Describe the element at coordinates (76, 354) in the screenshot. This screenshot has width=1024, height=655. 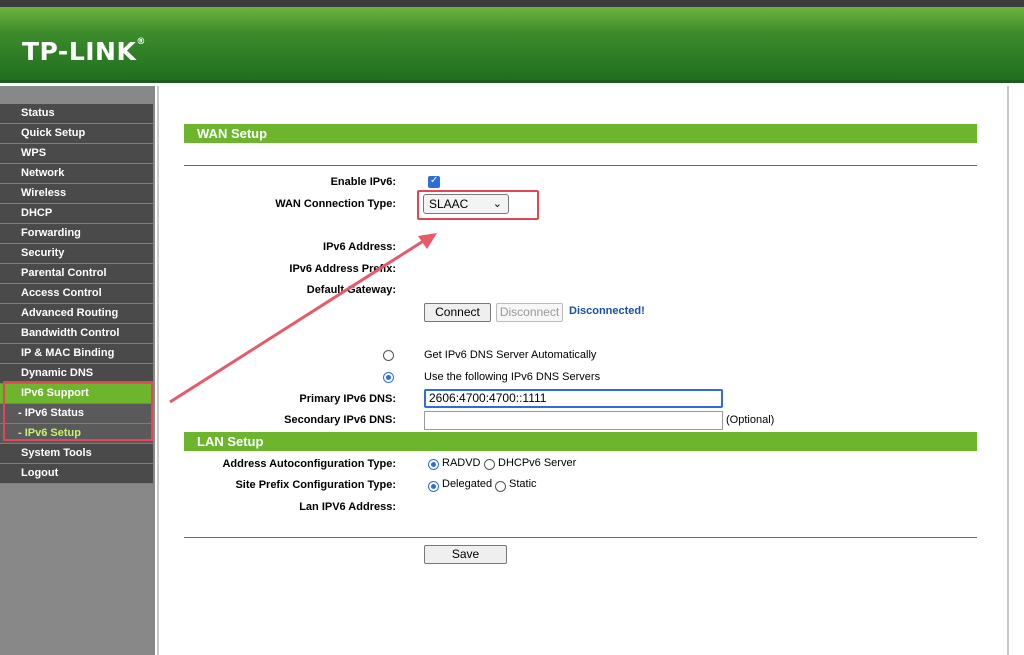
I see `sidebar-item-ip-mac-binding: IP & MAC Binding` at that location.